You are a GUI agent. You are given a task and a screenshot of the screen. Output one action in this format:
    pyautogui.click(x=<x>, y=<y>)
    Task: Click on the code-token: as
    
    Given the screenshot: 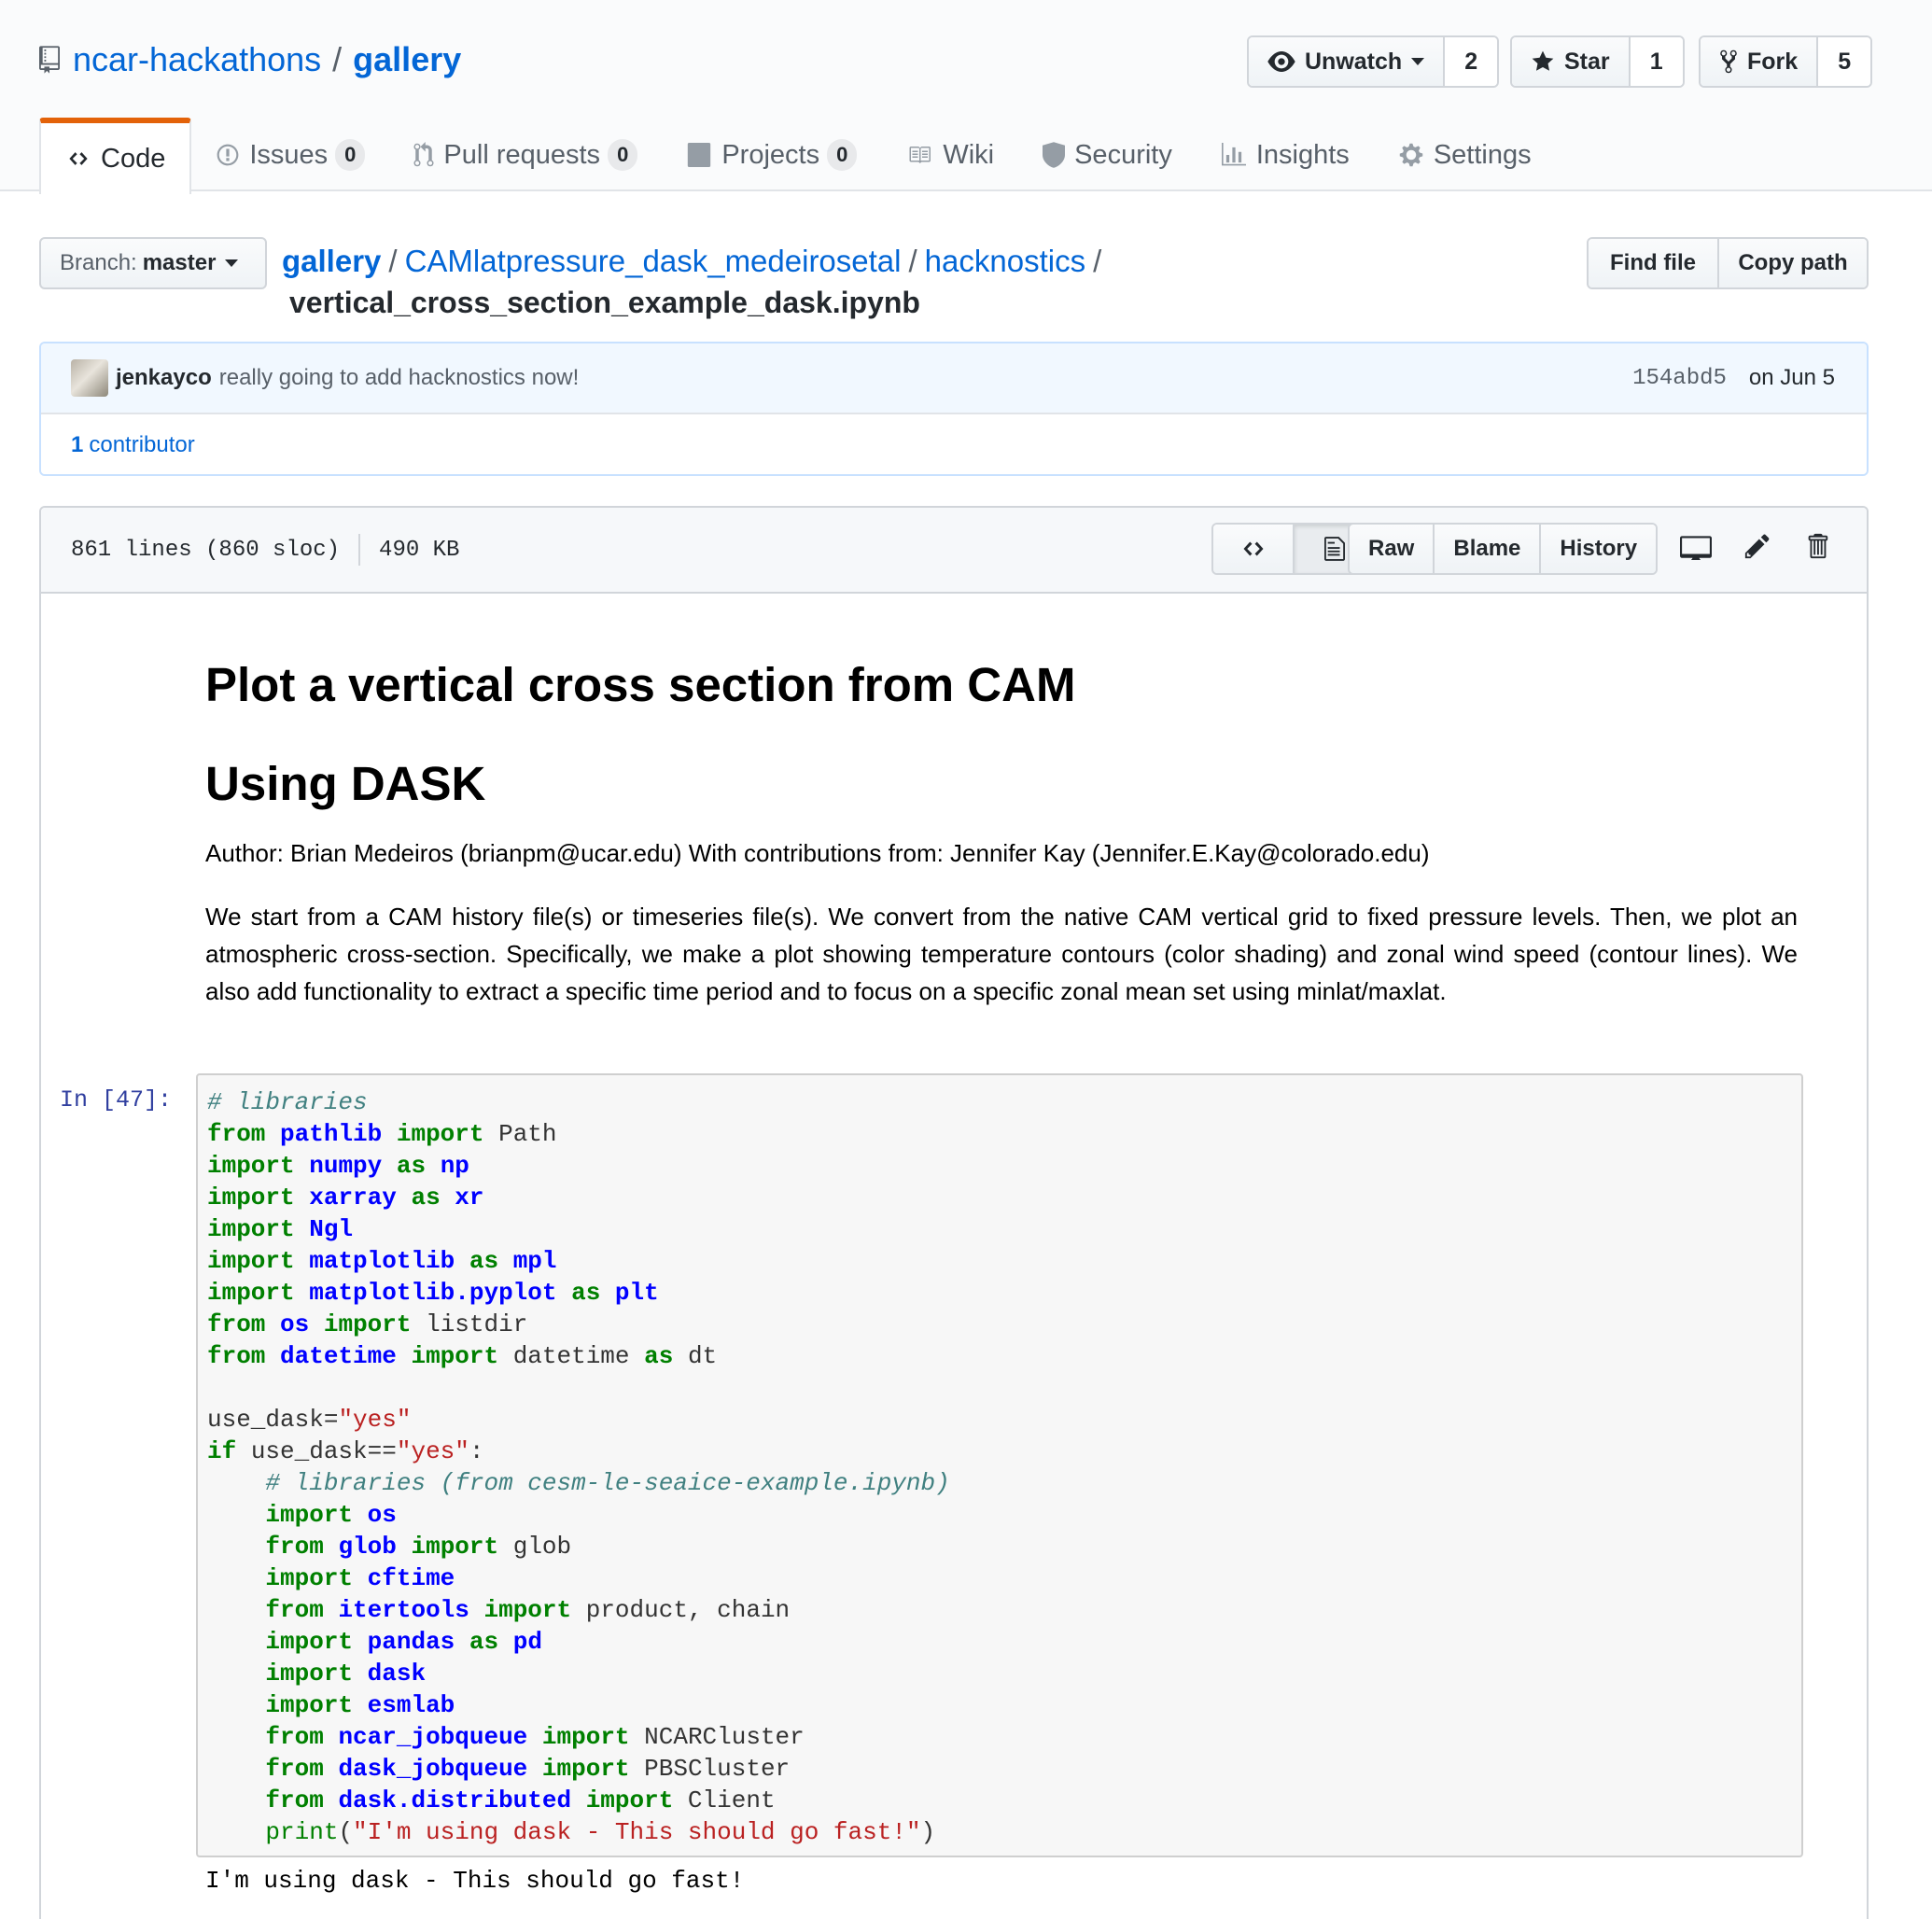 What is the action you would take?
    pyautogui.click(x=586, y=1293)
    